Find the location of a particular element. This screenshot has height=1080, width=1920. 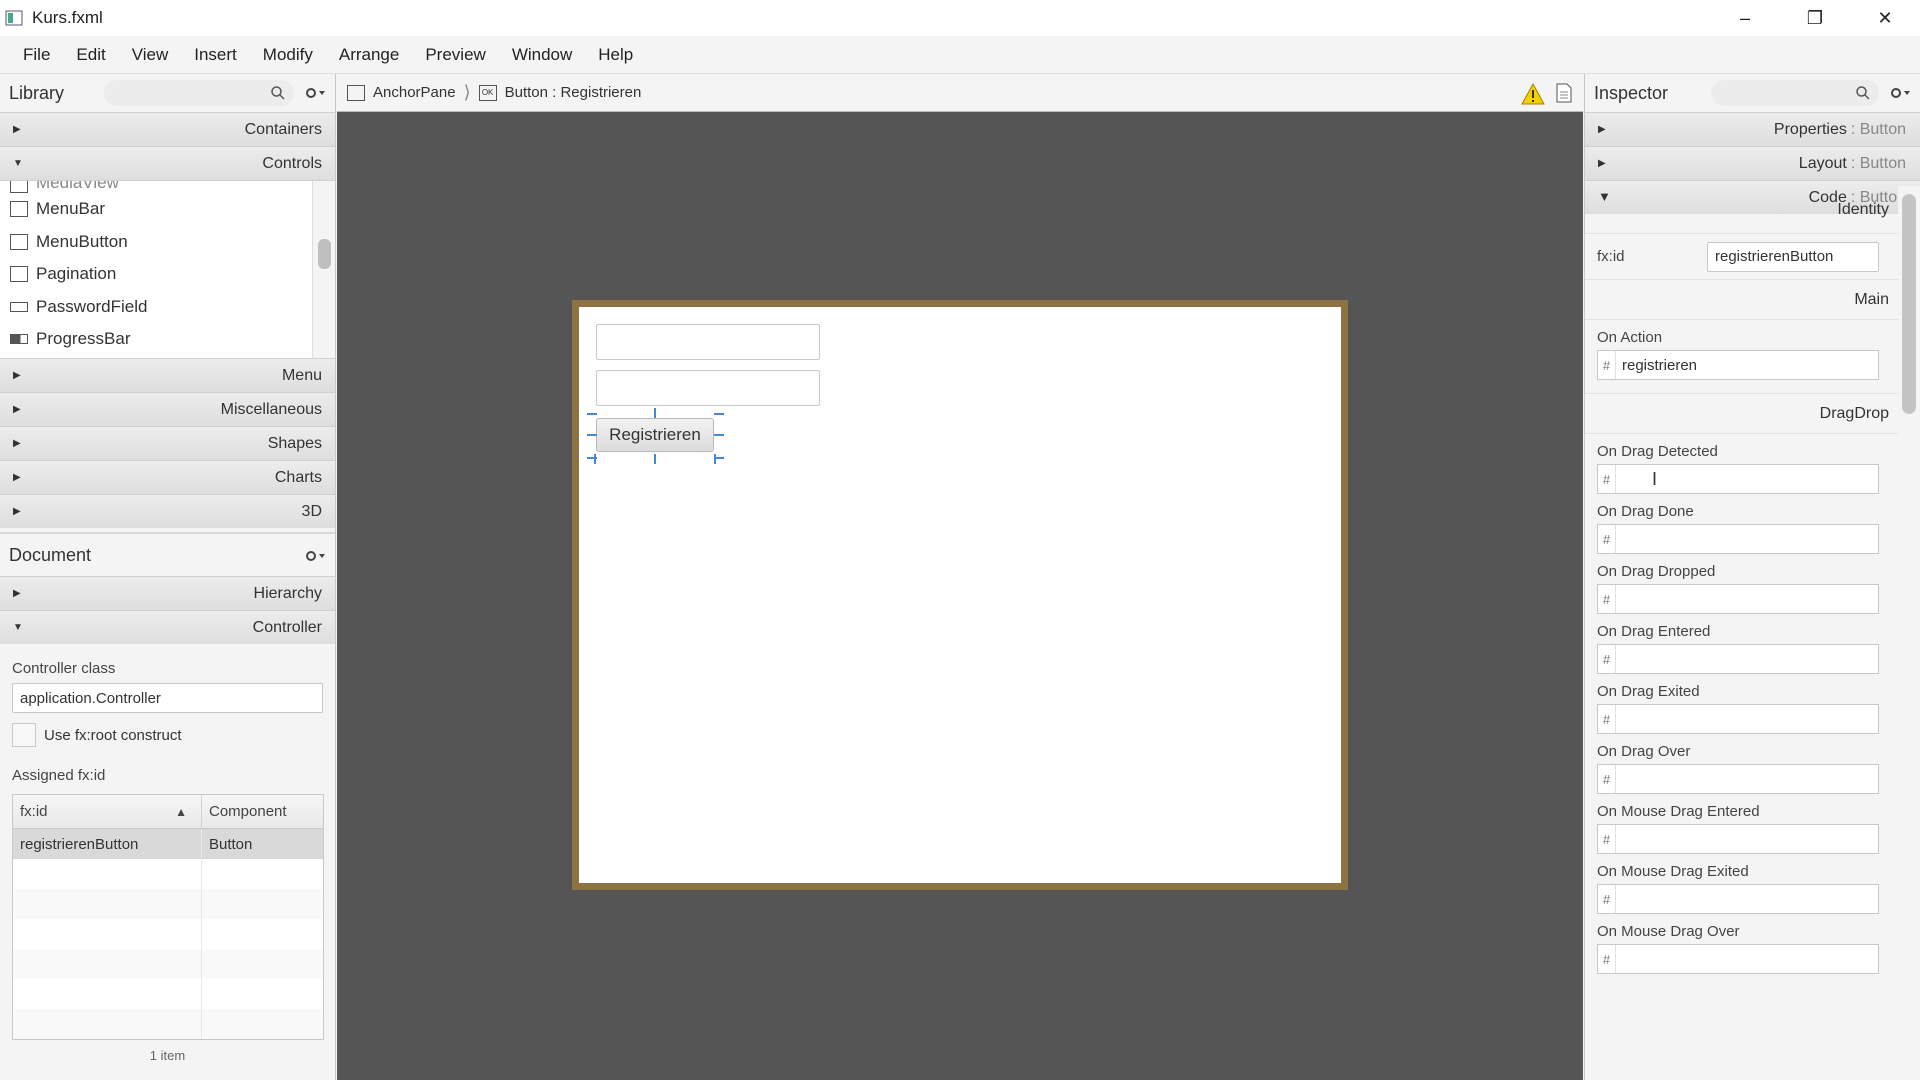

list-item-pagination: Pagination is located at coordinates (167, 274).